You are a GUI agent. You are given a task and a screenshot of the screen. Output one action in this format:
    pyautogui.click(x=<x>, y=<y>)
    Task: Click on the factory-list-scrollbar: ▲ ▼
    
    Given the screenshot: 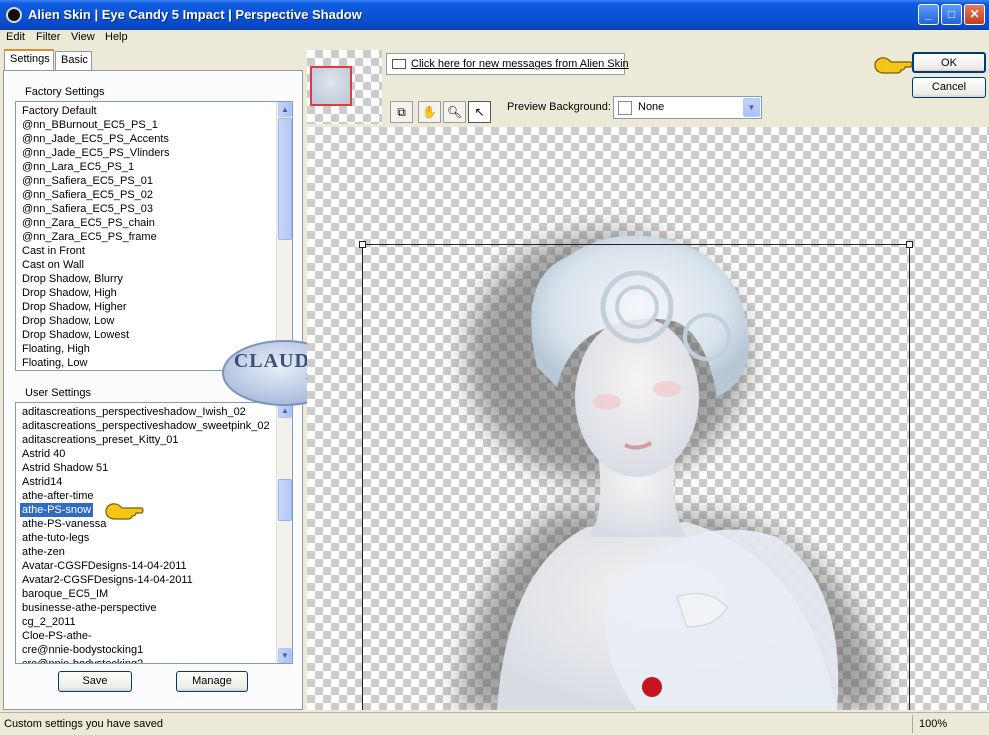 What is the action you would take?
    pyautogui.click(x=284, y=236)
    